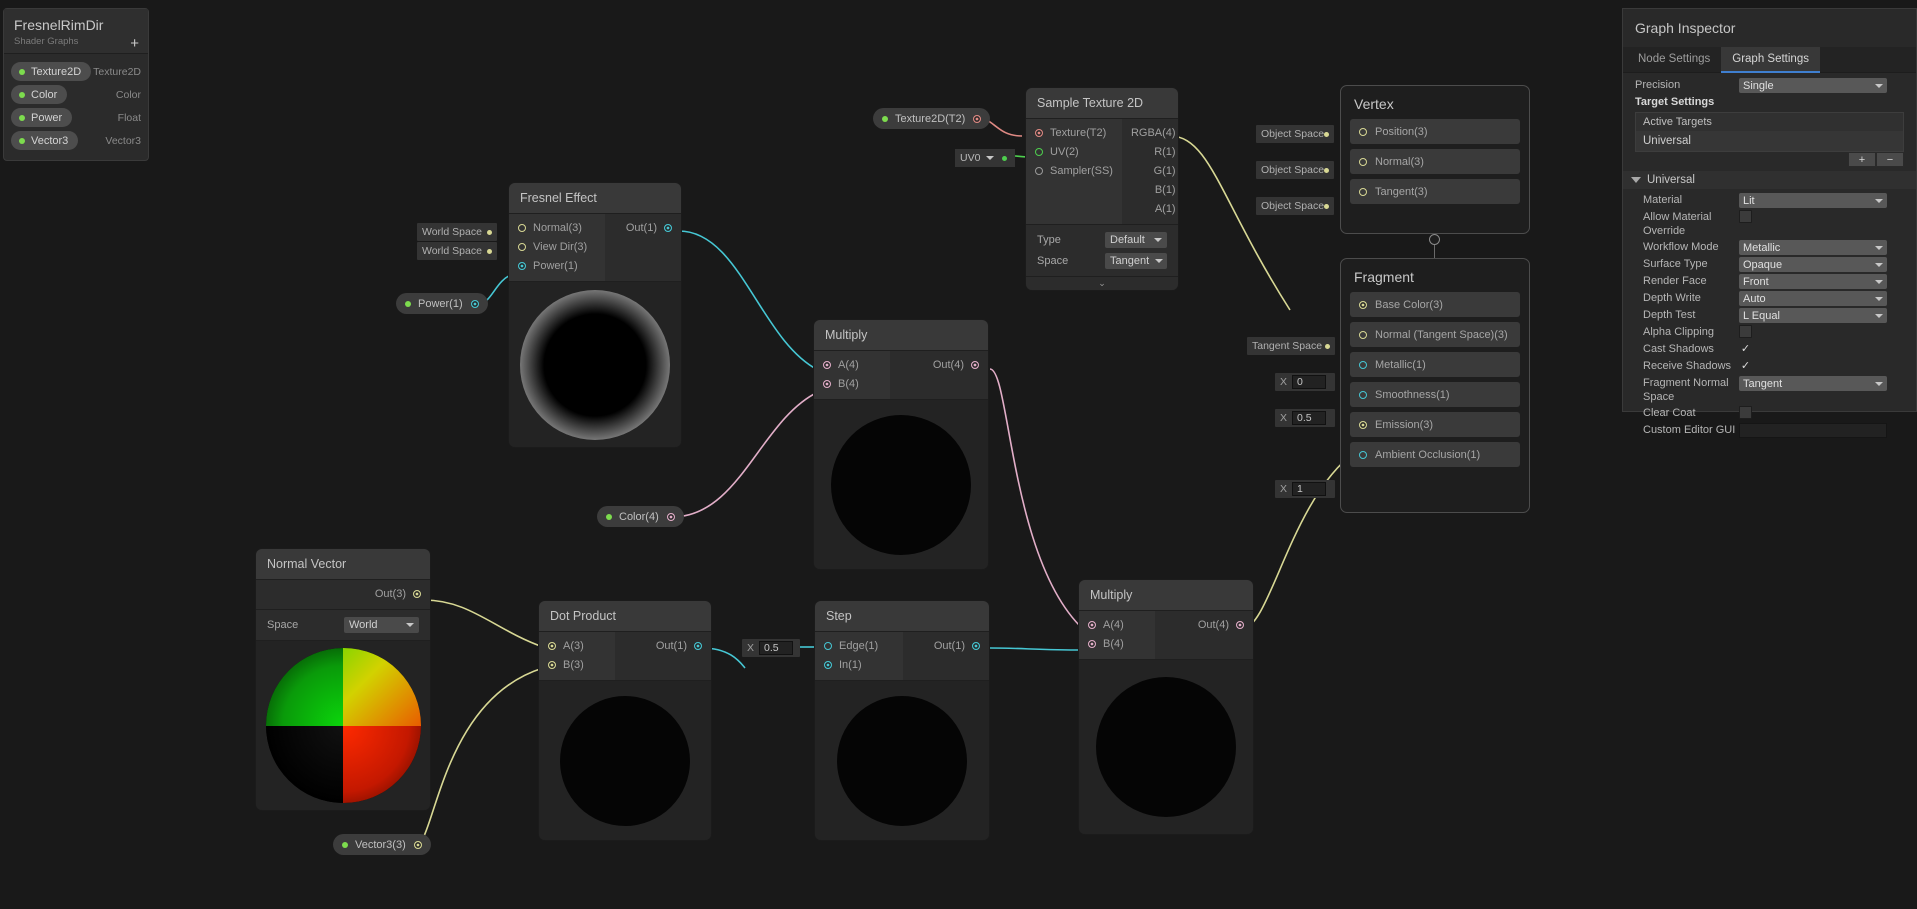  What do you see at coordinates (1435, 454) in the screenshot?
I see `fragment-slot-ambient-occlusion: Ambient Occlusion(1)` at bounding box center [1435, 454].